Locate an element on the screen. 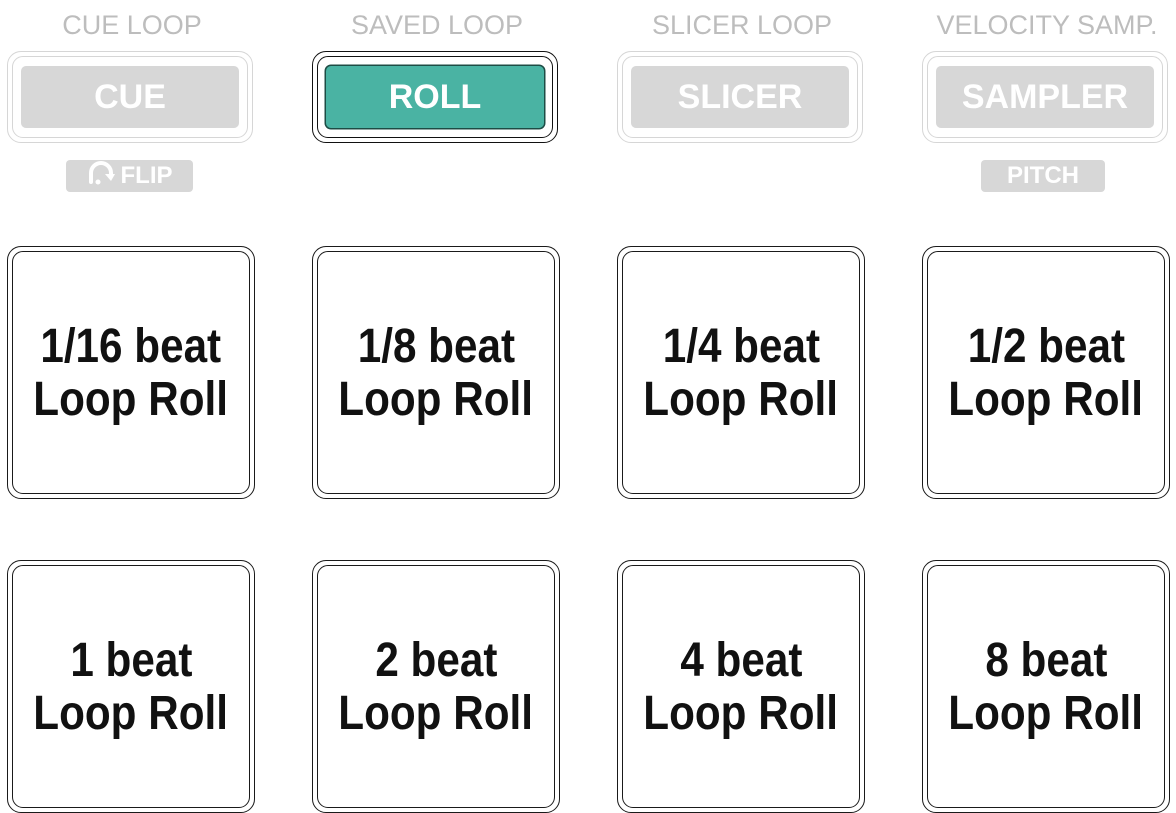 The height and width of the screenshot is (813, 1176). pad-4-line1: 1/2 beat is located at coordinates (1046, 346).